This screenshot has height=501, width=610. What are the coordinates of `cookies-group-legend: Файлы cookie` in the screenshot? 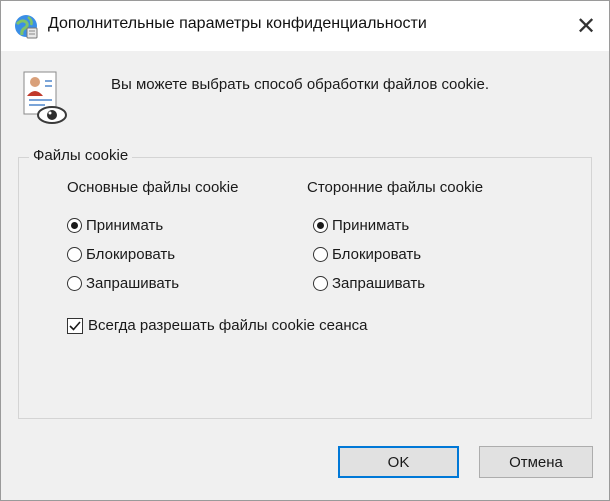 It's located at (81, 155).